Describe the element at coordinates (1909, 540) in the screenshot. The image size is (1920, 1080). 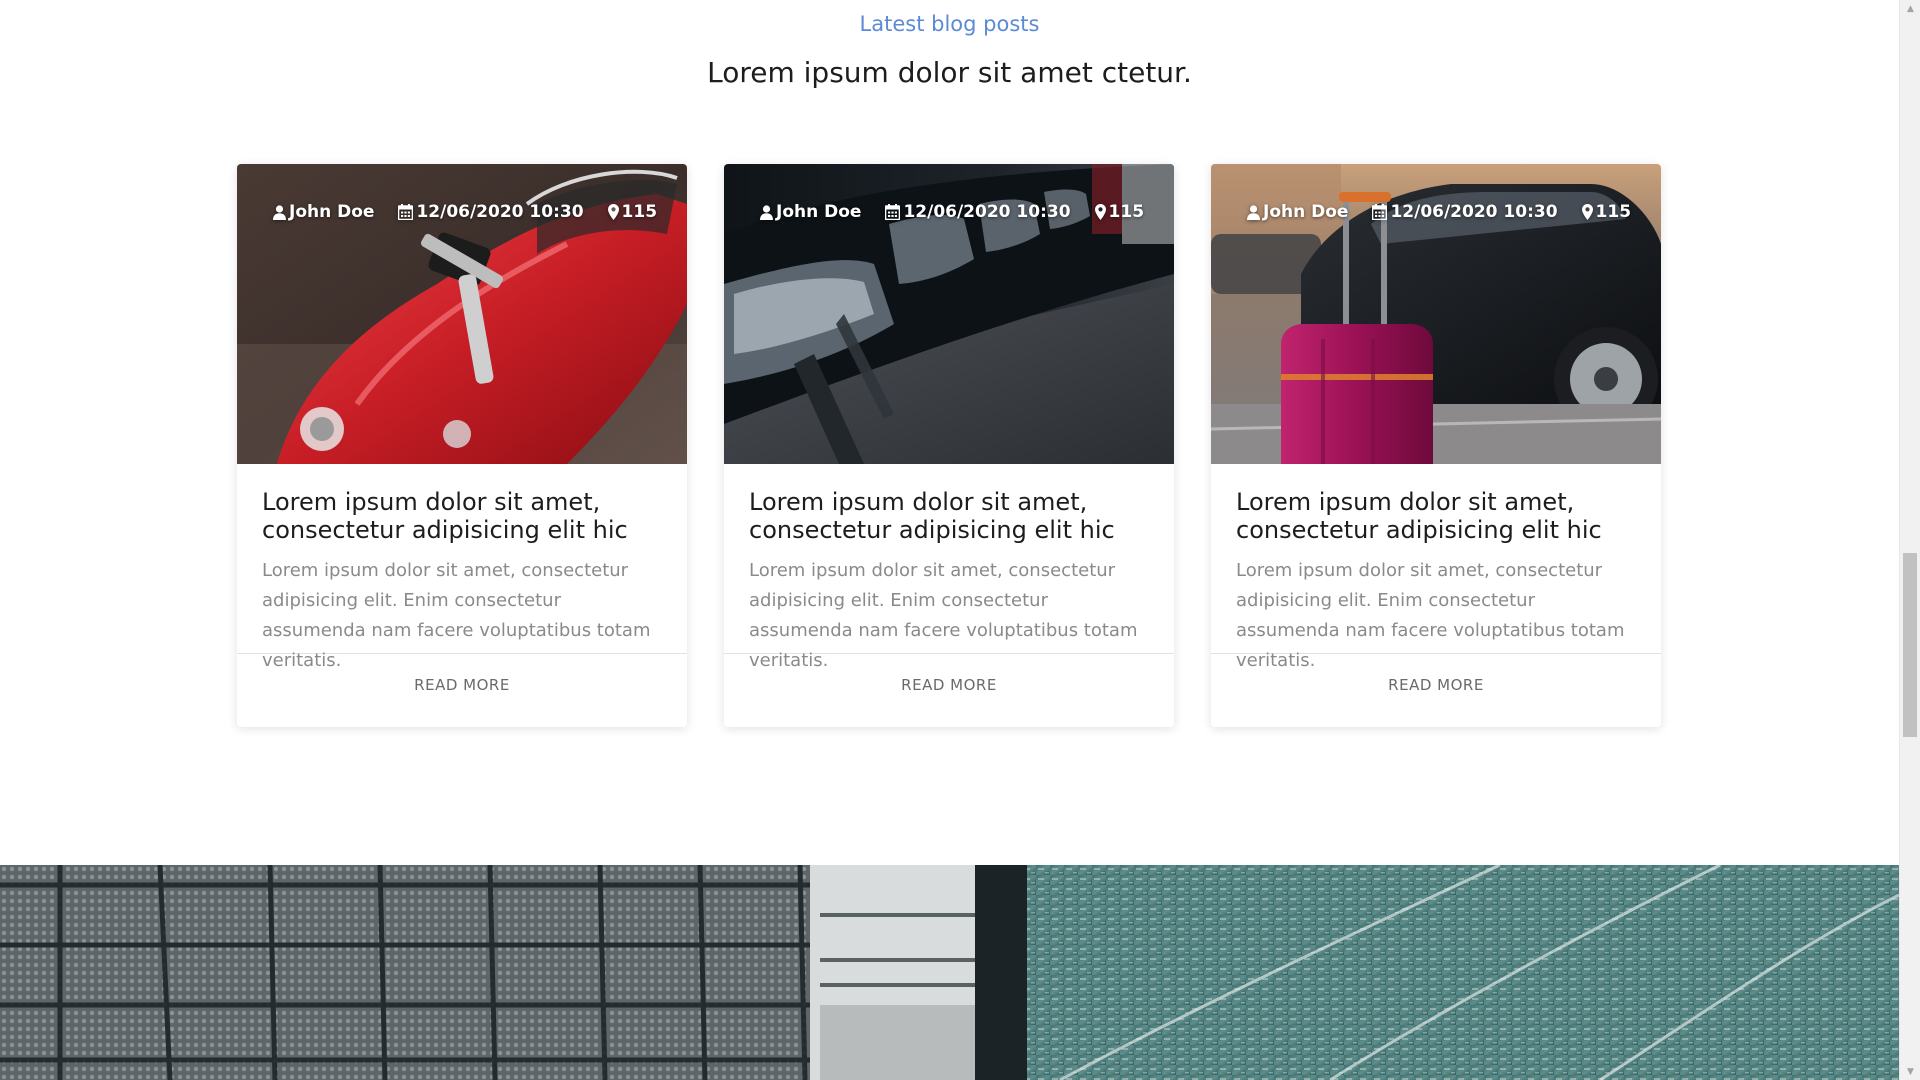
I see `vertical-scrollbar: ▲ ▼` at that location.